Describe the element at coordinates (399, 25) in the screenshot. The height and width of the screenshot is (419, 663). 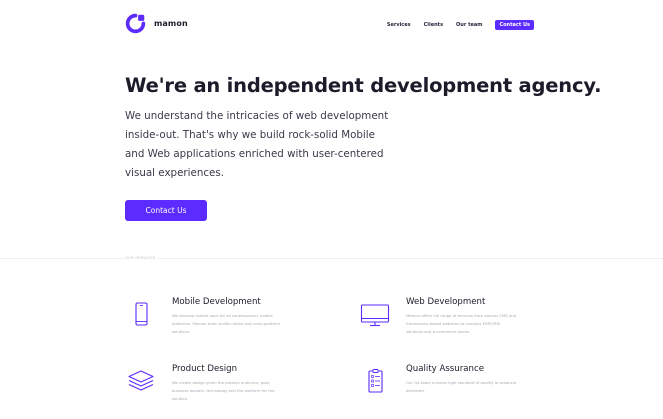
I see `nav-item-services: Services` at that location.